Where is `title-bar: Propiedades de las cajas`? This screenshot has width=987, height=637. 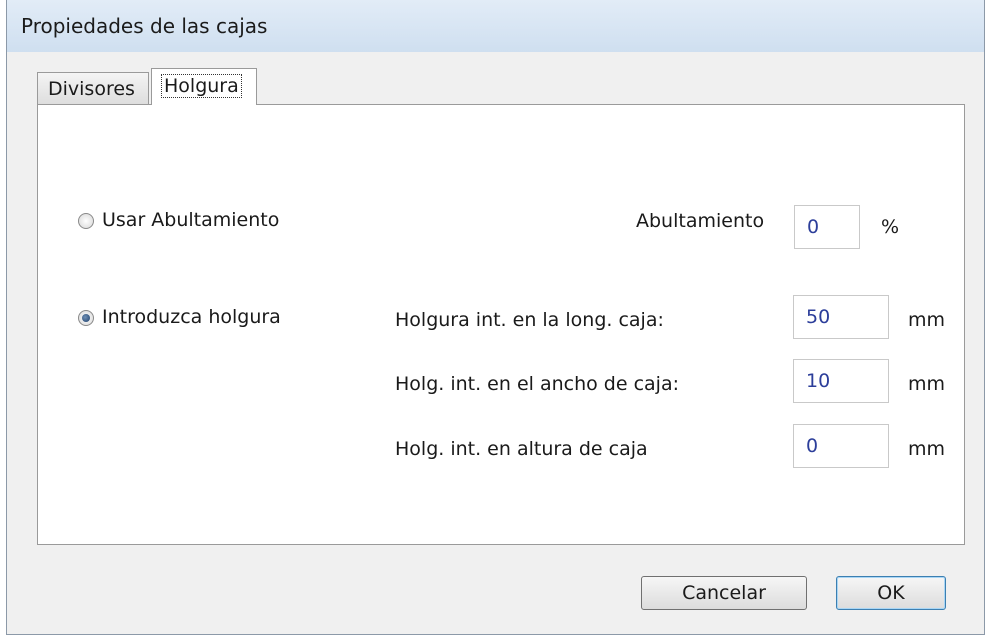
title-bar: Propiedades de las cajas is located at coordinates (495, 26).